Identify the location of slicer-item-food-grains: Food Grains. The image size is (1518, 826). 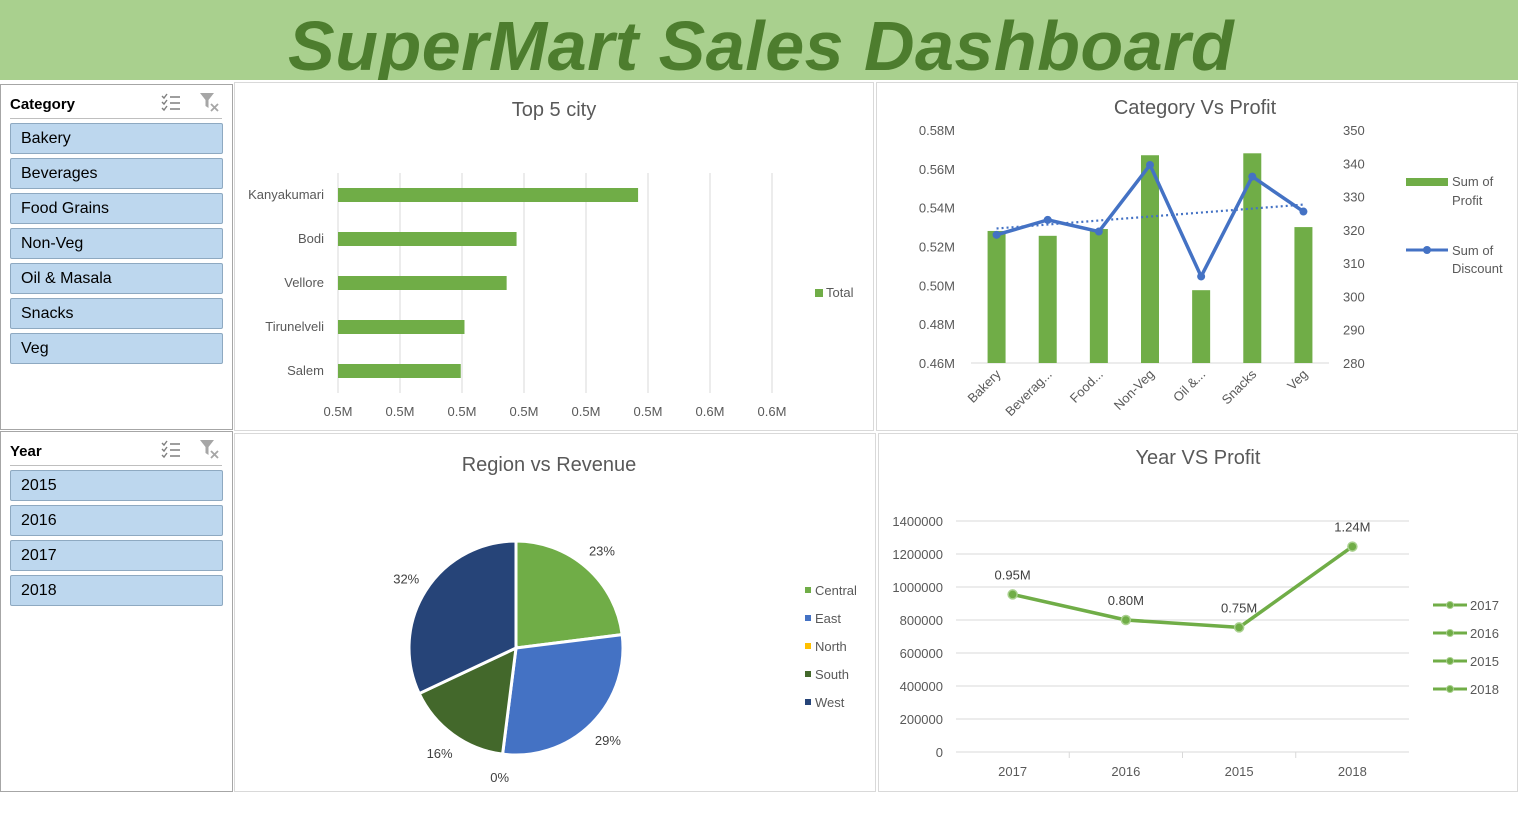
(116, 208).